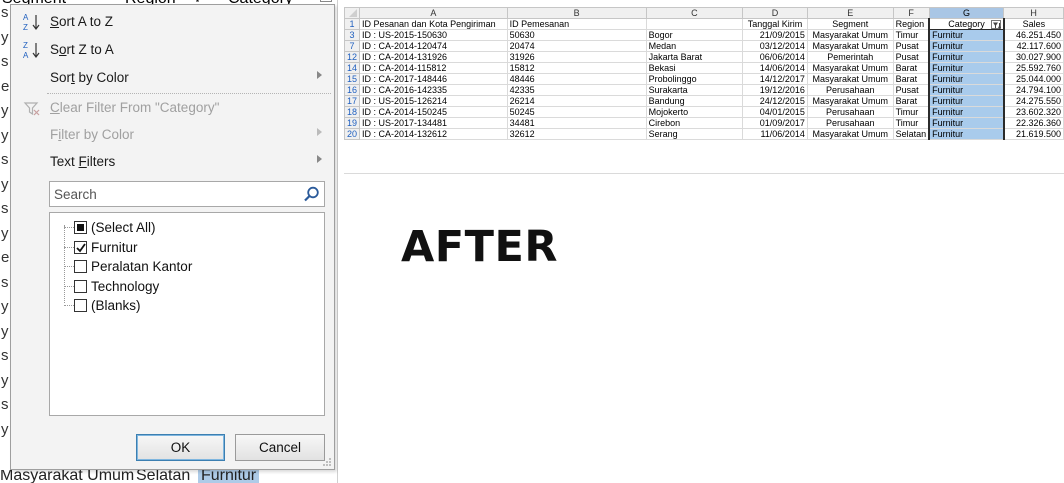 Image resolution: width=1064 pixels, height=483 pixels. Describe the element at coordinates (433, 13) in the screenshot. I see `column-header-a: A` at that location.